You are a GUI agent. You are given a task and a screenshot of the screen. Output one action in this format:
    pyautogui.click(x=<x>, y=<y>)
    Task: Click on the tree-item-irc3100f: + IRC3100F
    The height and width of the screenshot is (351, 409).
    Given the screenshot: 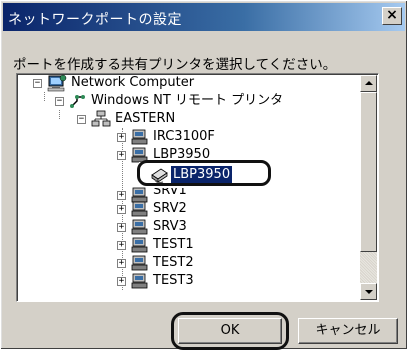 What is the action you would take?
    pyautogui.click(x=207, y=137)
    